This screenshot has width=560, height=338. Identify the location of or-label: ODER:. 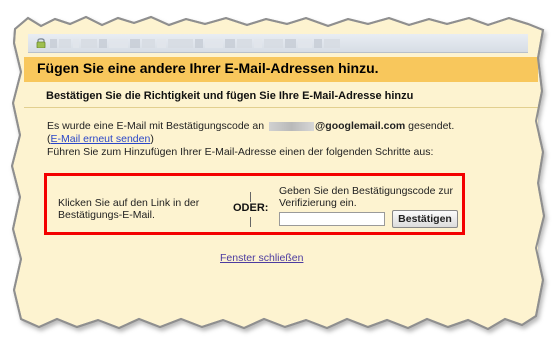
(251, 208).